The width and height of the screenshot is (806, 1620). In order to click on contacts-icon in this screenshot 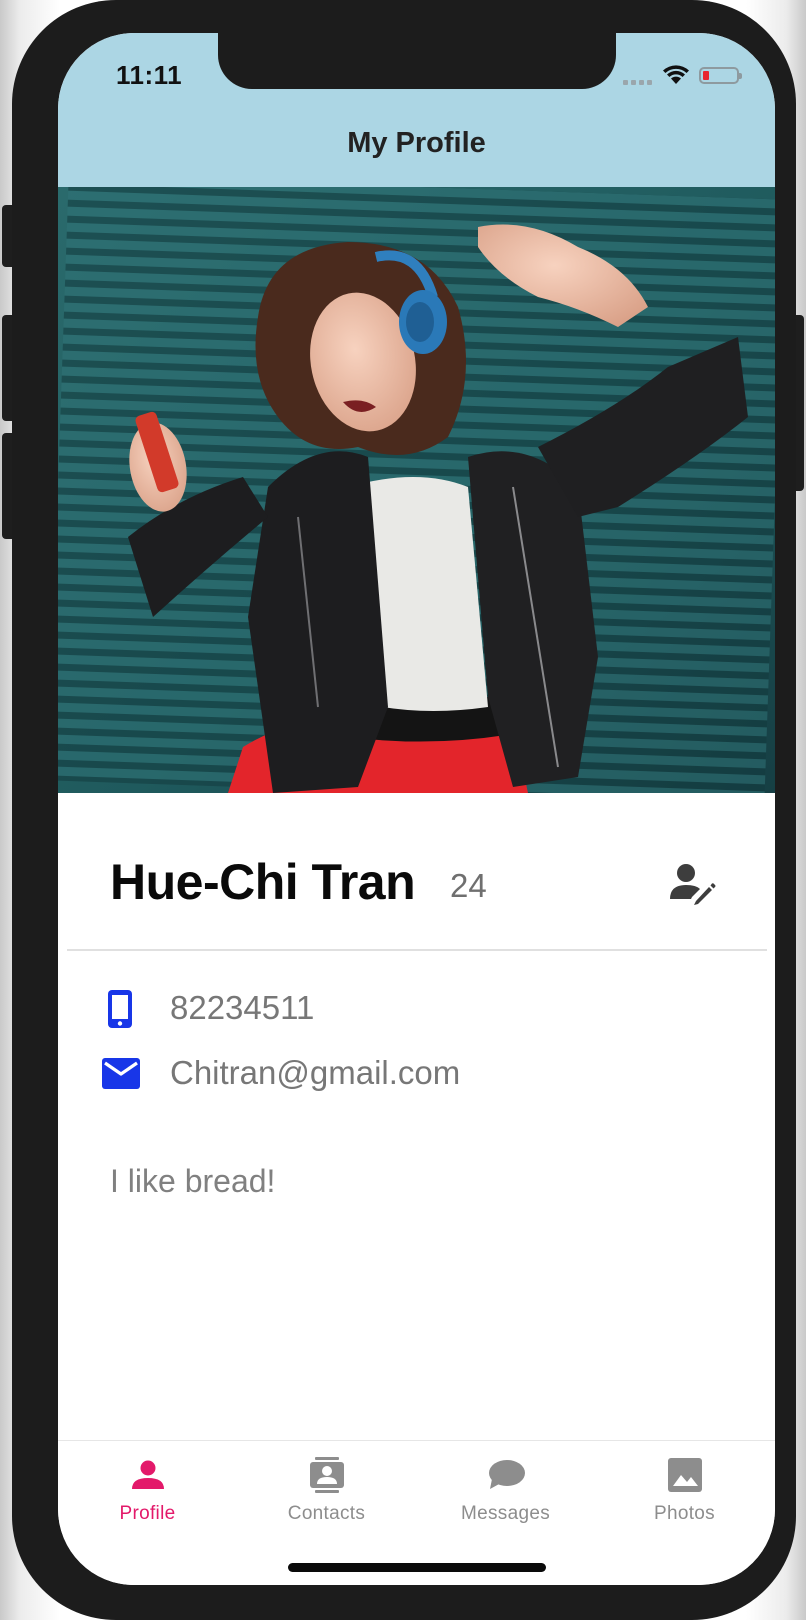, I will do `click(327, 1475)`.